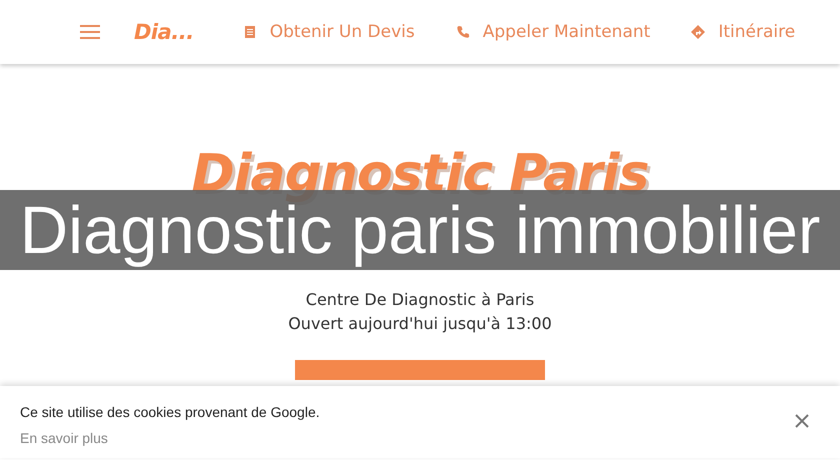 The height and width of the screenshot is (460, 840). Describe the element at coordinates (328, 32) in the screenshot. I see `nav-link: Obtenir Un Devis` at that location.